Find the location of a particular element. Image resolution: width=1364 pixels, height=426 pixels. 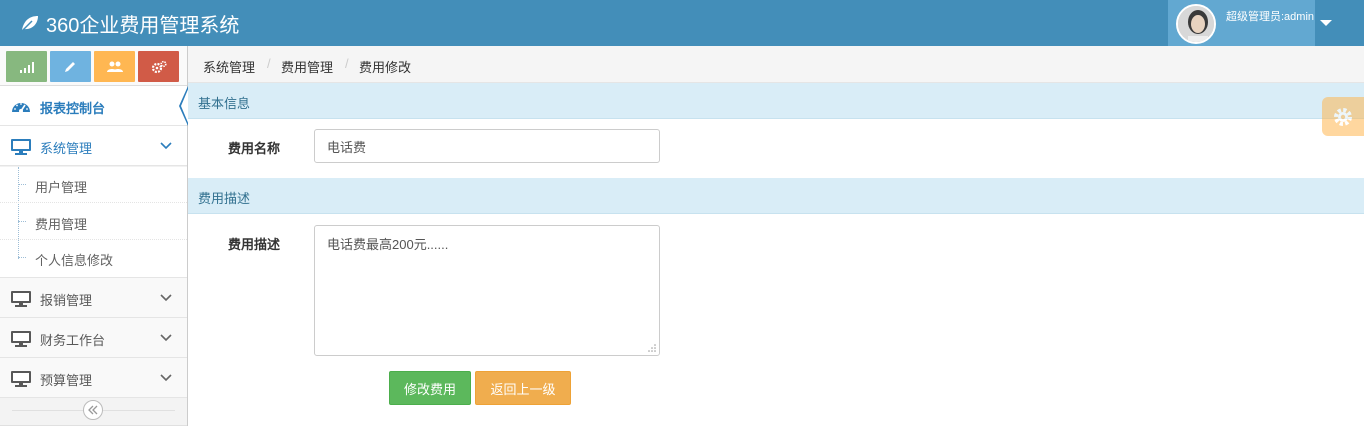

submenu-item-profile: 个人信息修改 is located at coordinates (93, 258).